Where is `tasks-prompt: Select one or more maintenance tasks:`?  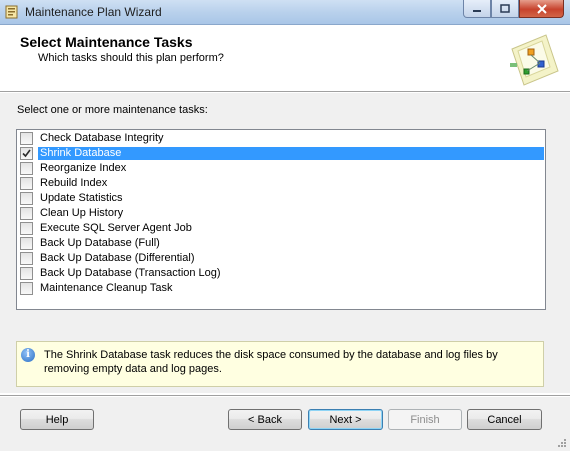
tasks-prompt: Select one or more maintenance tasks: is located at coordinates (112, 110).